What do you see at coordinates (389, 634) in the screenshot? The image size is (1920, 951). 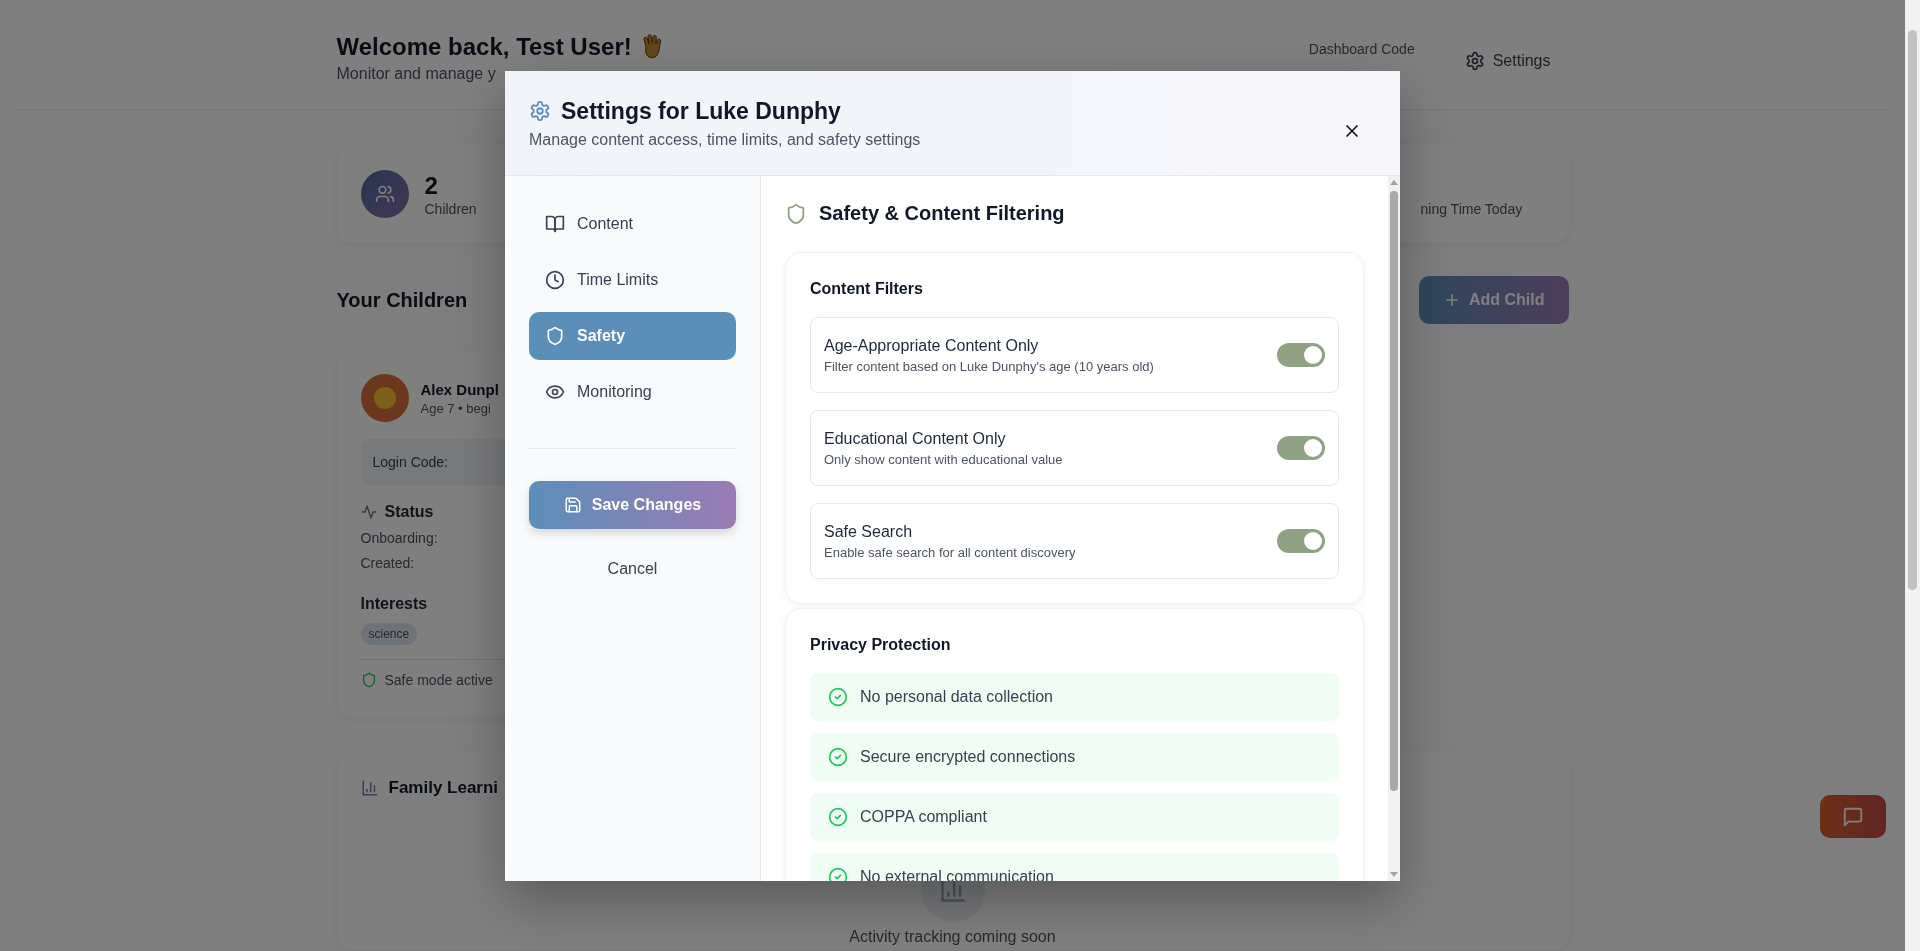 I see `interest-tag: science` at bounding box center [389, 634].